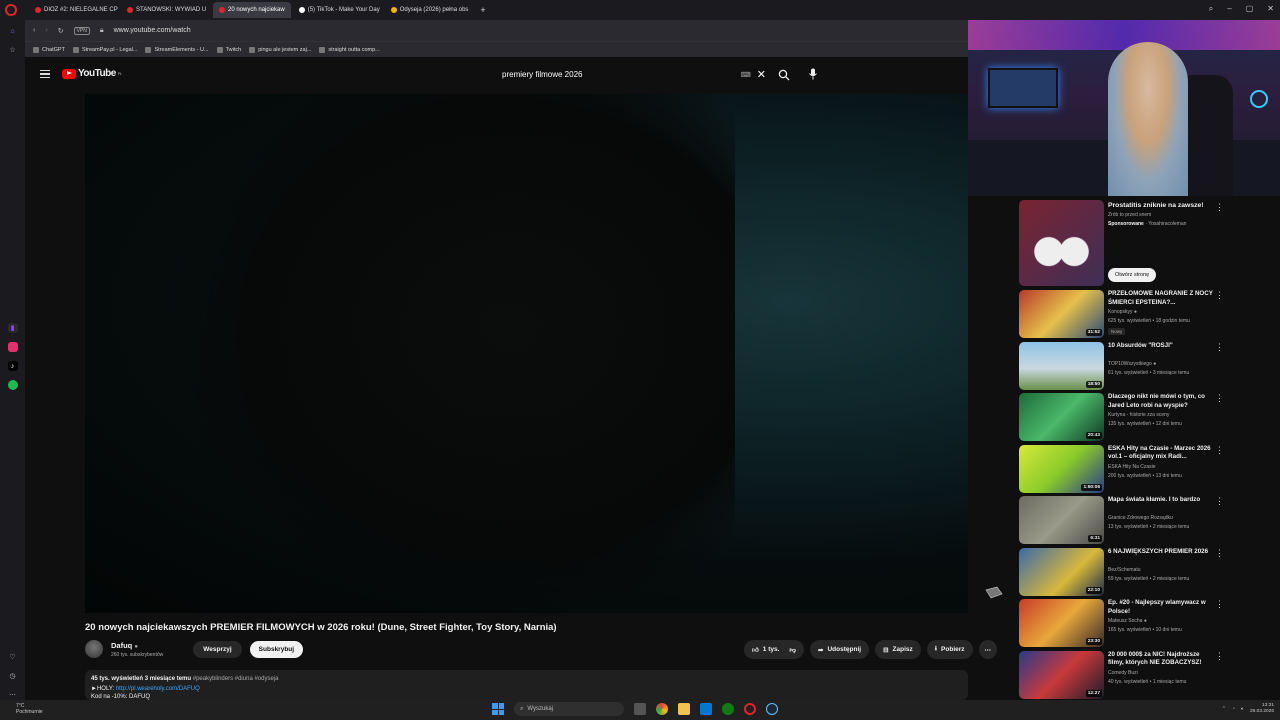  Describe the element at coordinates (1148, 364) in the screenshot. I see `recommended-channel: TOP10Wszystkiego ●` at that location.